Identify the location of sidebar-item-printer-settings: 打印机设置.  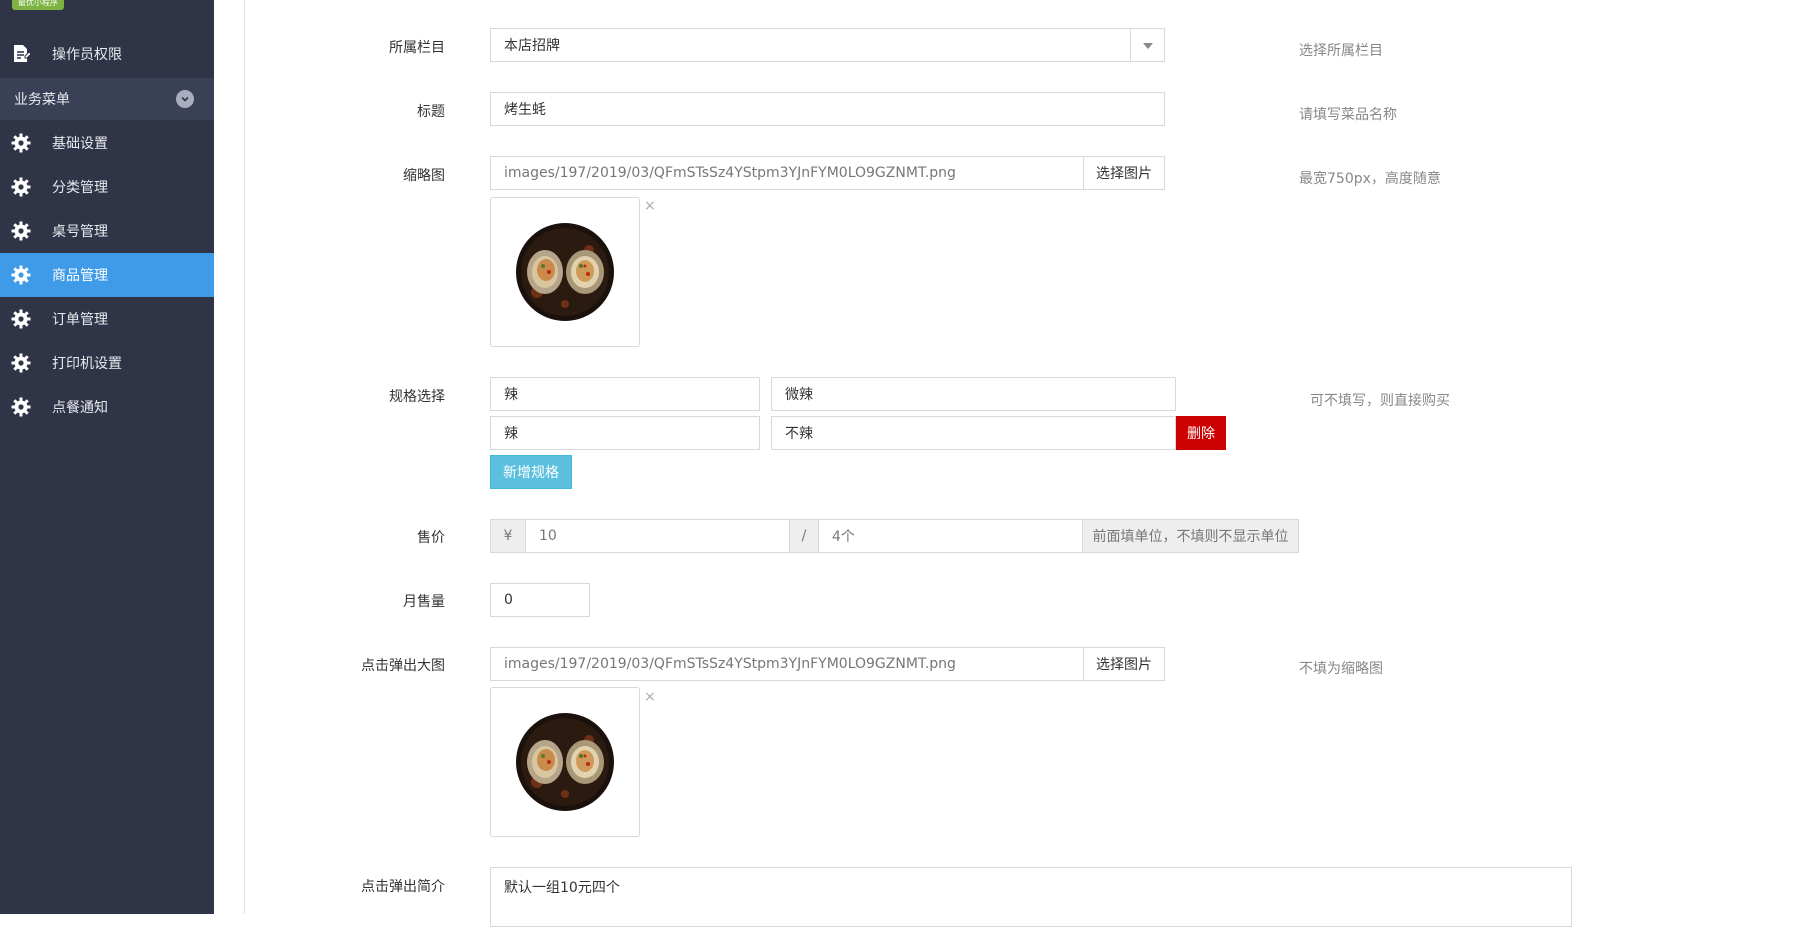
(107, 363).